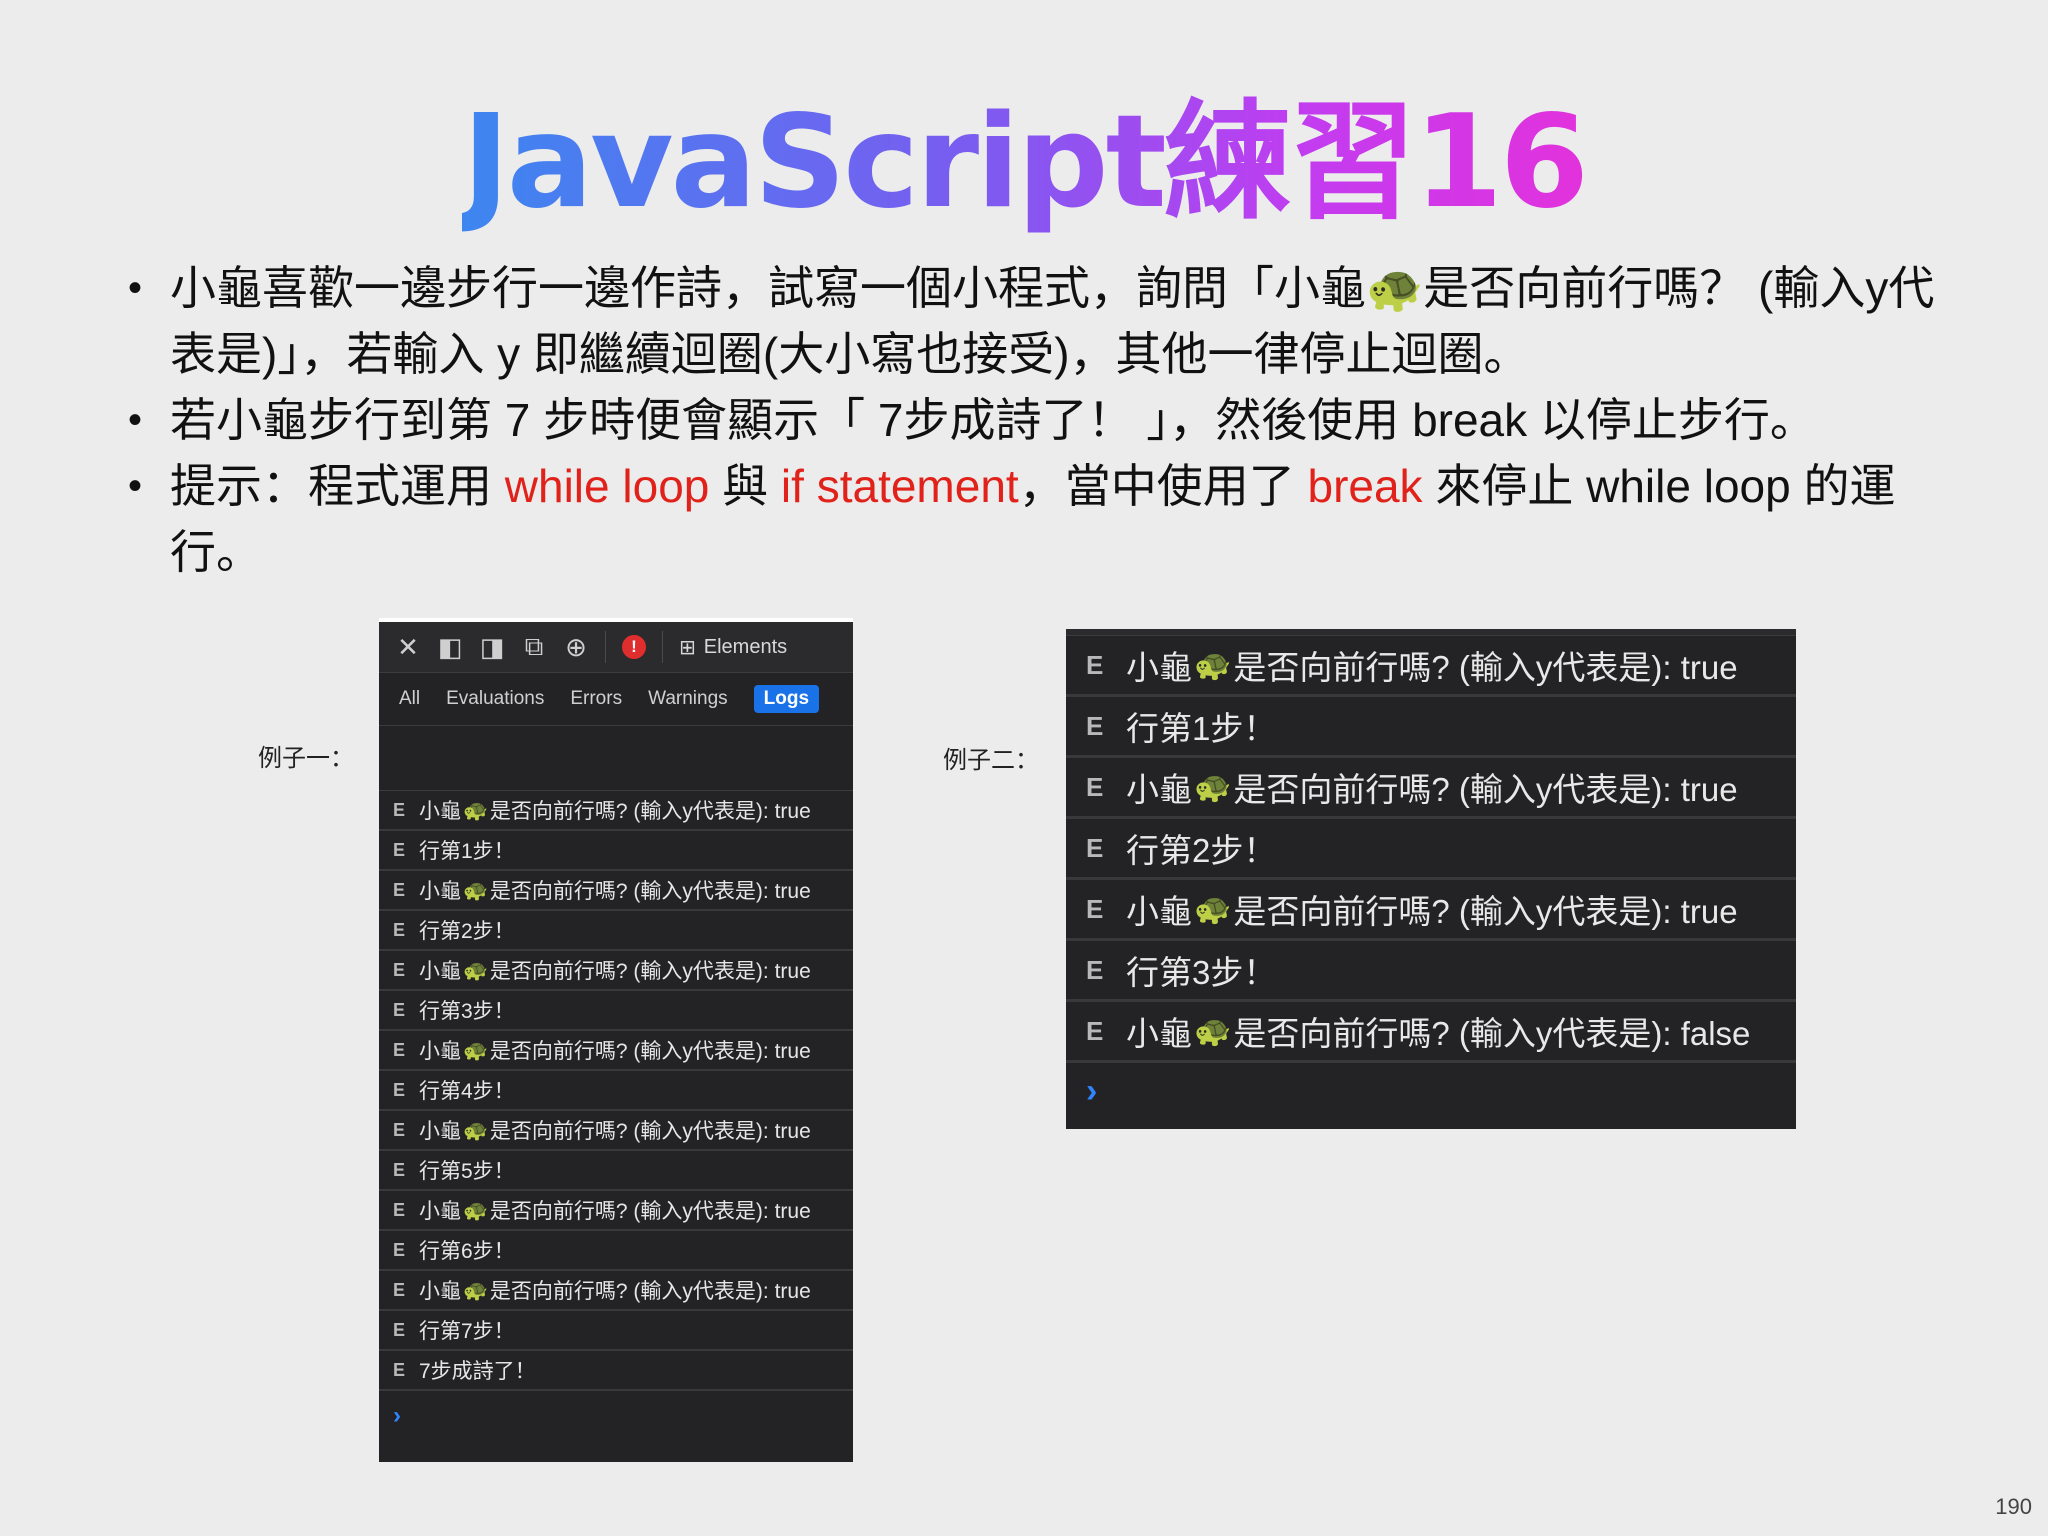 The height and width of the screenshot is (1536, 2048). What do you see at coordinates (616, 1251) in the screenshot?
I see `log-row: E 行第6步！` at bounding box center [616, 1251].